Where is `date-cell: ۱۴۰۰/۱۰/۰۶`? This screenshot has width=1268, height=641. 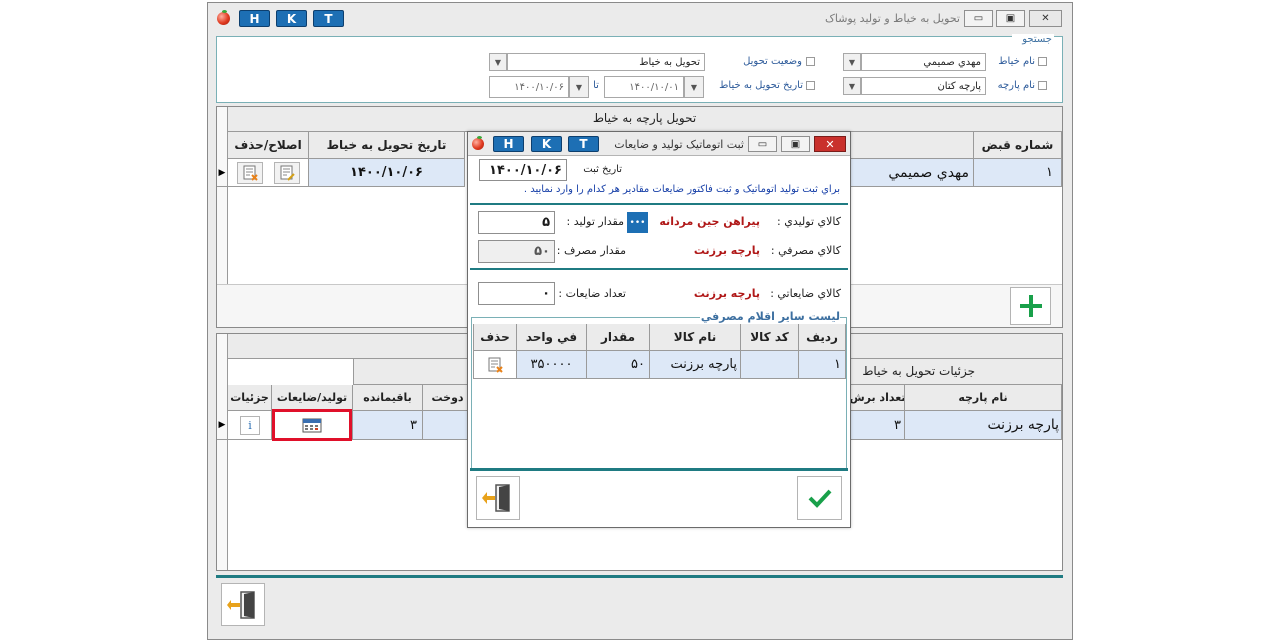 date-cell: ۱۴۰۰/۱۰/۰۶ is located at coordinates (387, 173).